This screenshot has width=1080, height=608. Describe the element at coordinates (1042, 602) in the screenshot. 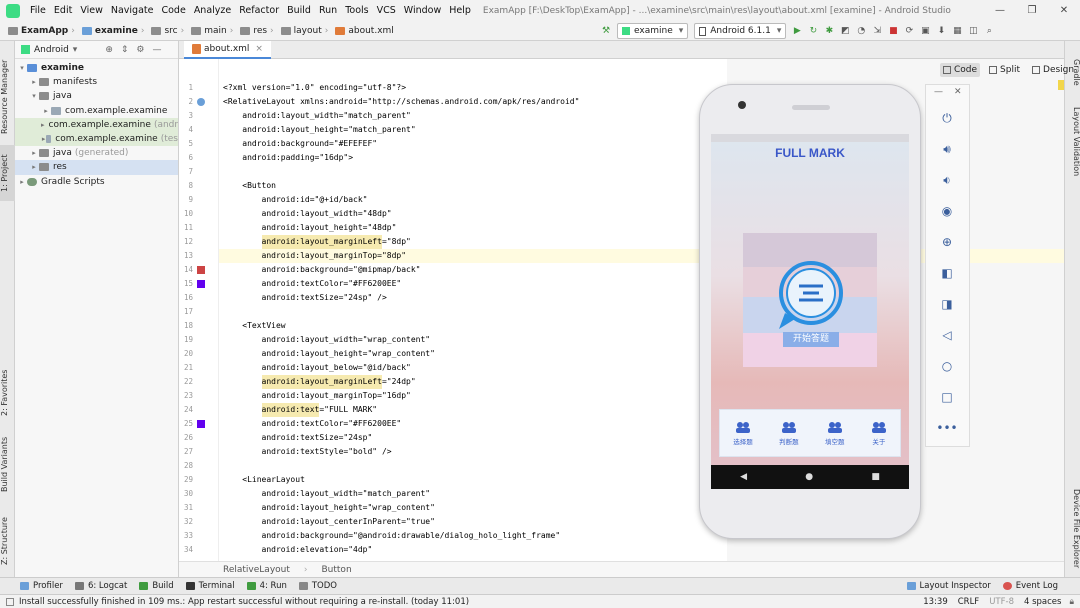

I see `indent-setting: 4 spaces` at that location.